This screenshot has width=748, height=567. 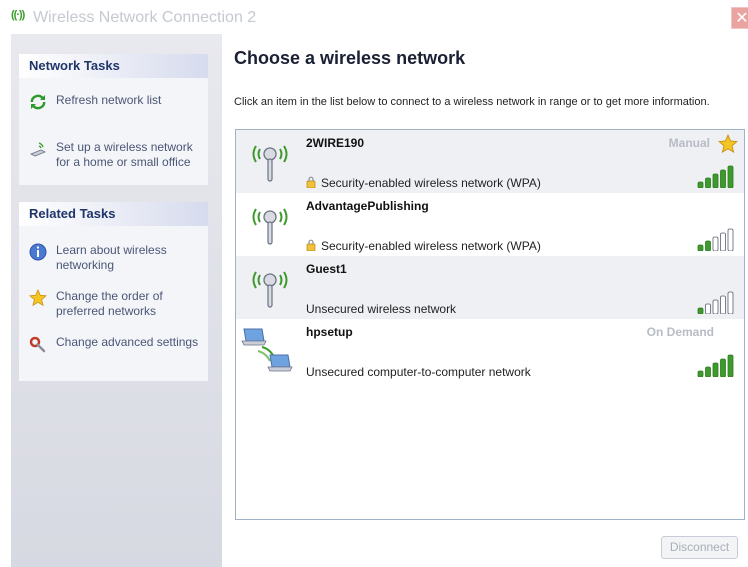 I want to click on network-status: Unsecured wireless network, so click(x=381, y=309).